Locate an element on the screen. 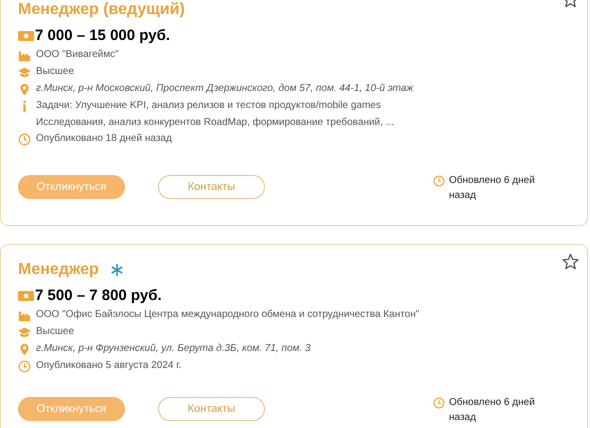 The image size is (590, 428). detail-text: Опубликовано 5 августа 2024 г. is located at coordinates (109, 366).